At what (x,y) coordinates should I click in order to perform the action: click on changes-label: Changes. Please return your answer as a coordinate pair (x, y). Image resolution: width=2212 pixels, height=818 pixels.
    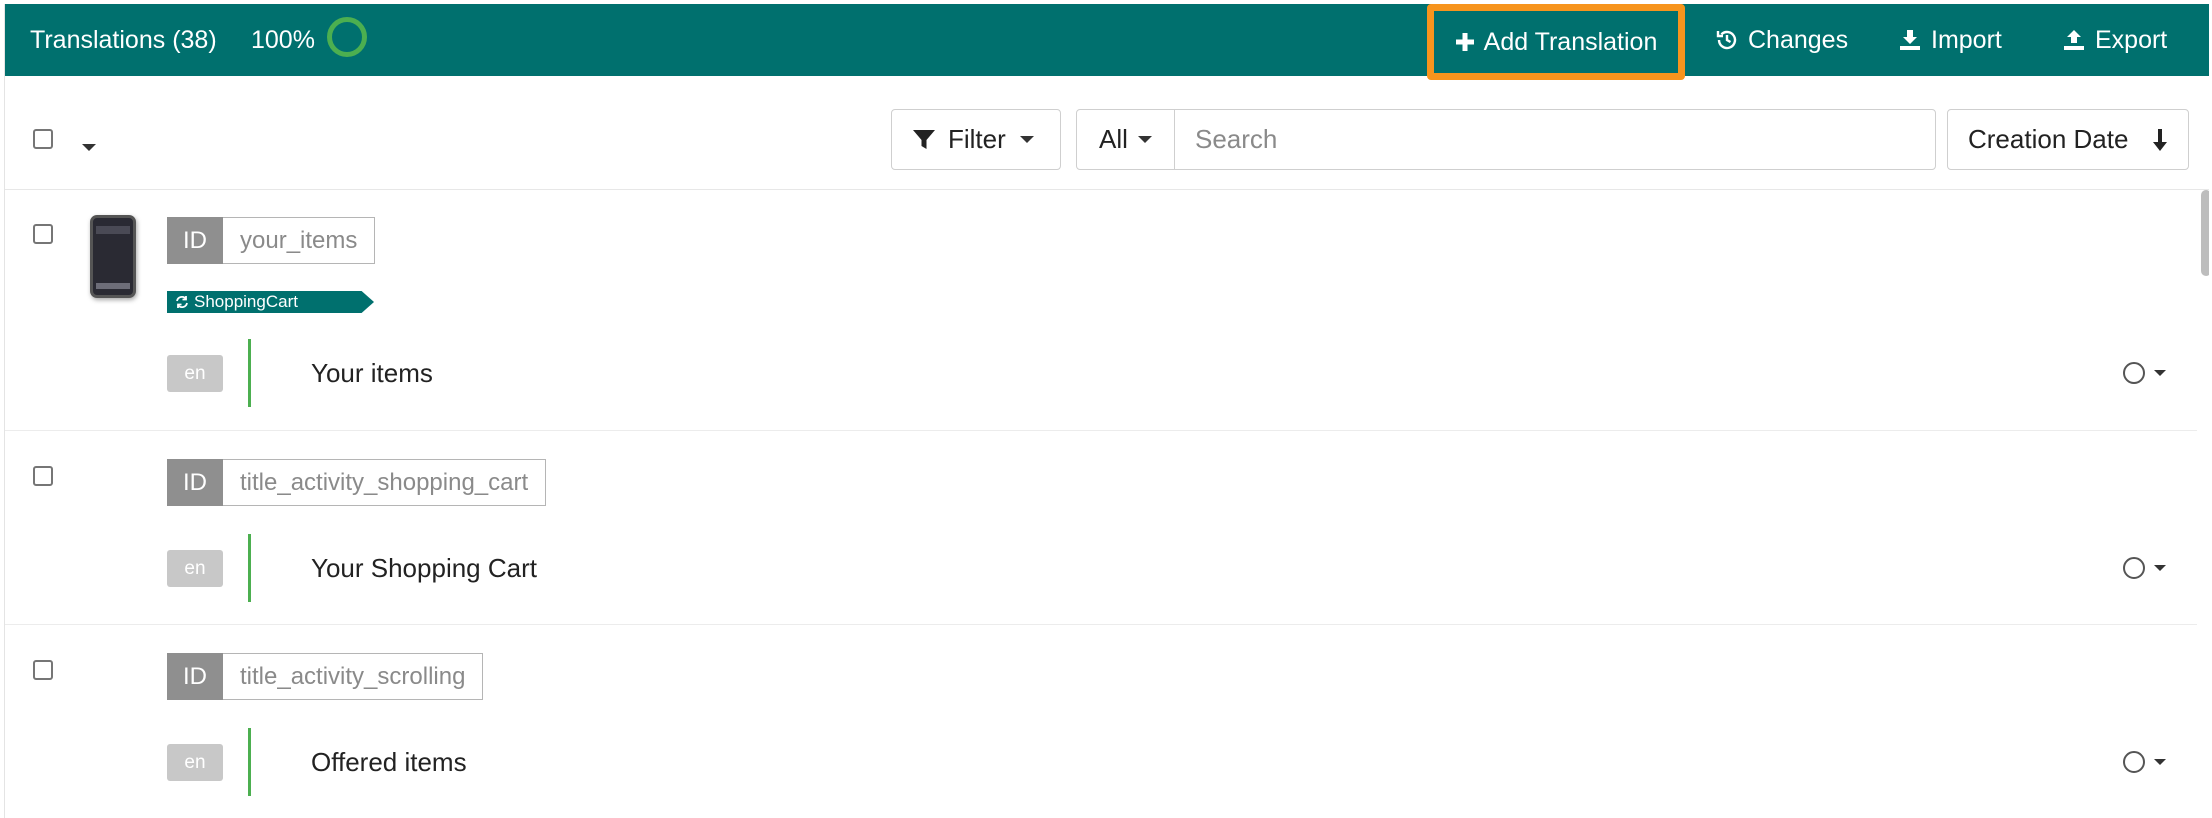
    Looking at the image, I should click on (1798, 39).